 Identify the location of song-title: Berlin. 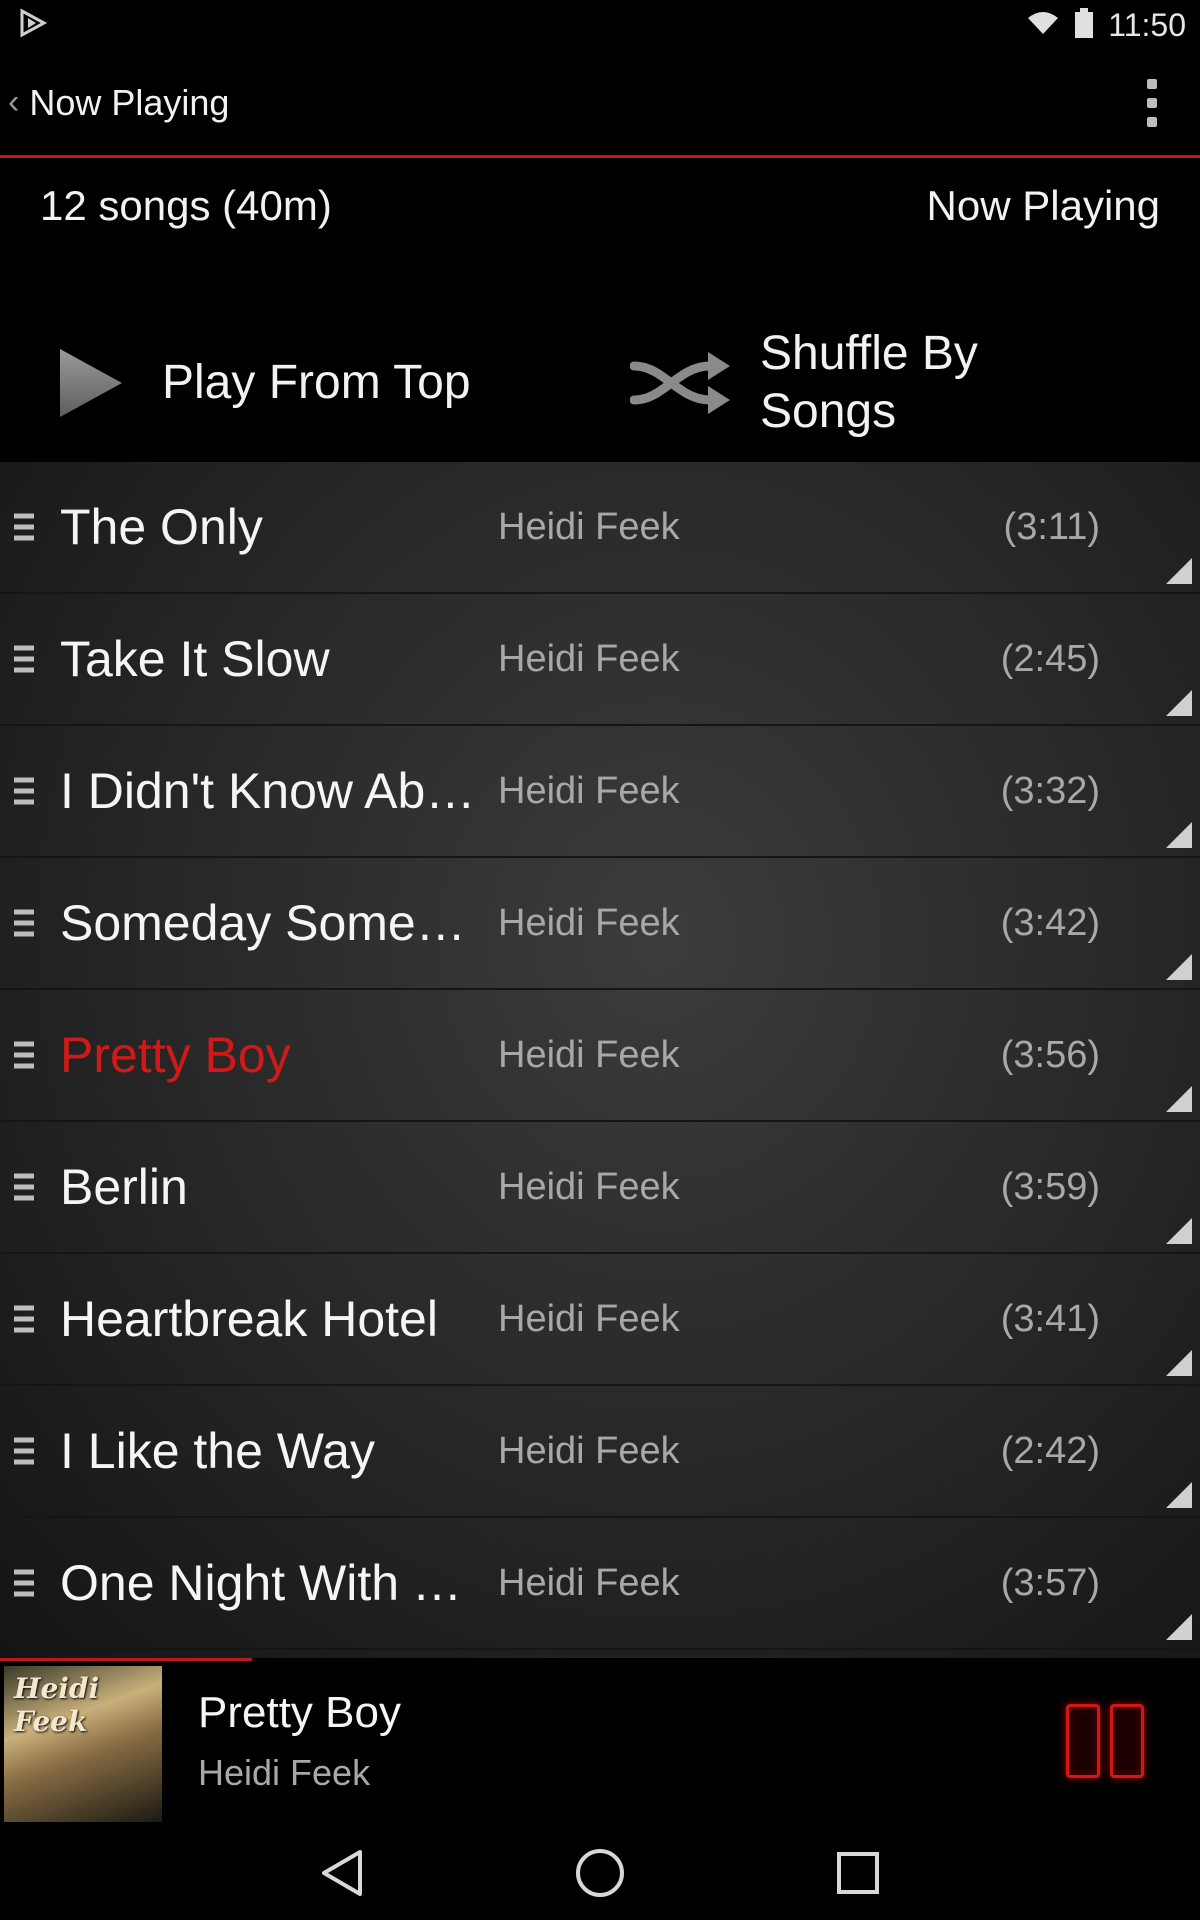
(124, 1187).